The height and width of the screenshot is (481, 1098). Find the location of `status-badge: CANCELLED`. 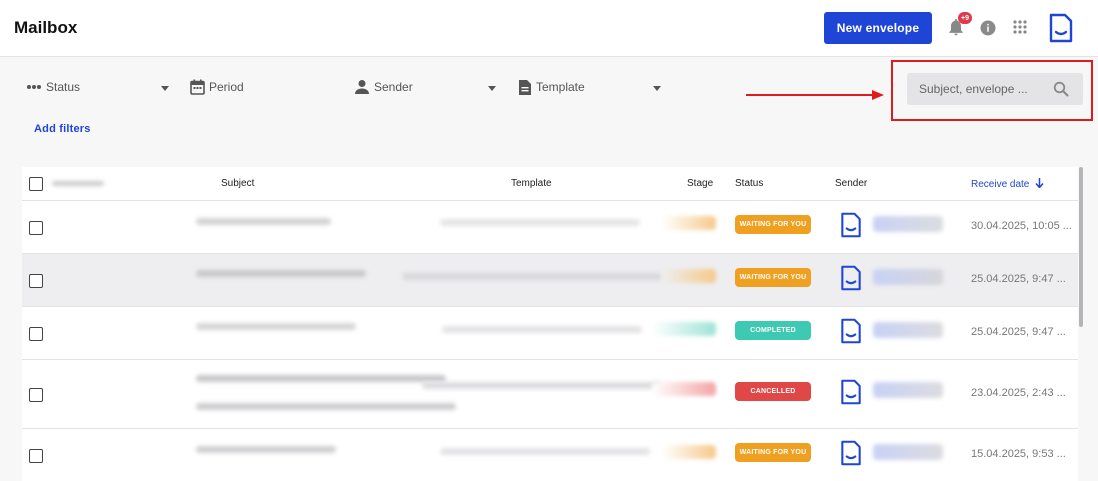

status-badge: CANCELLED is located at coordinates (773, 391).